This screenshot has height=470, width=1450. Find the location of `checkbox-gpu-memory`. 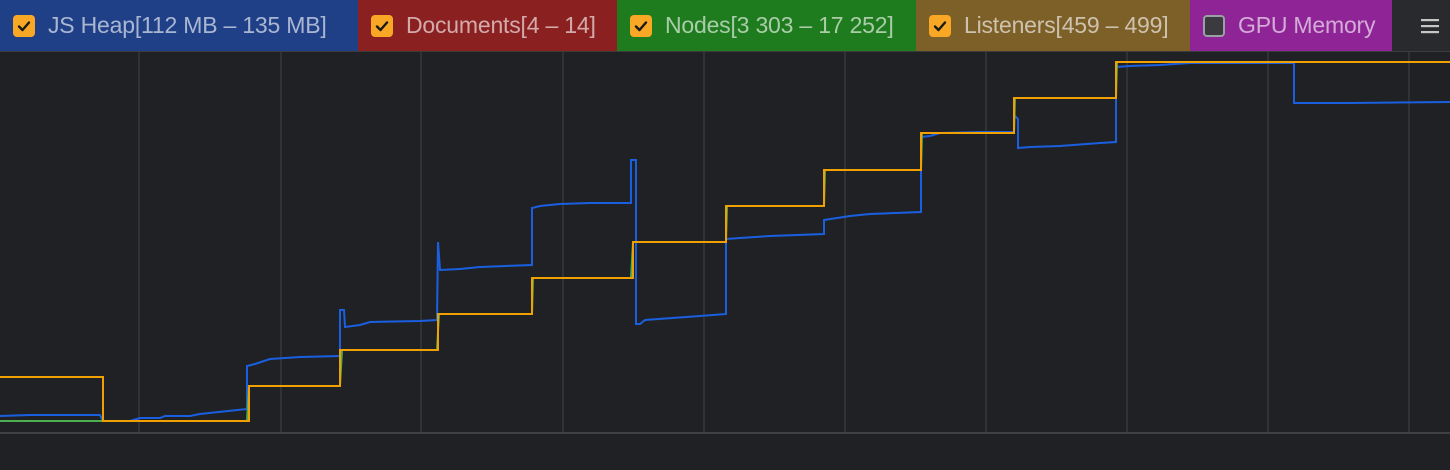

checkbox-gpu-memory is located at coordinates (1214, 25).